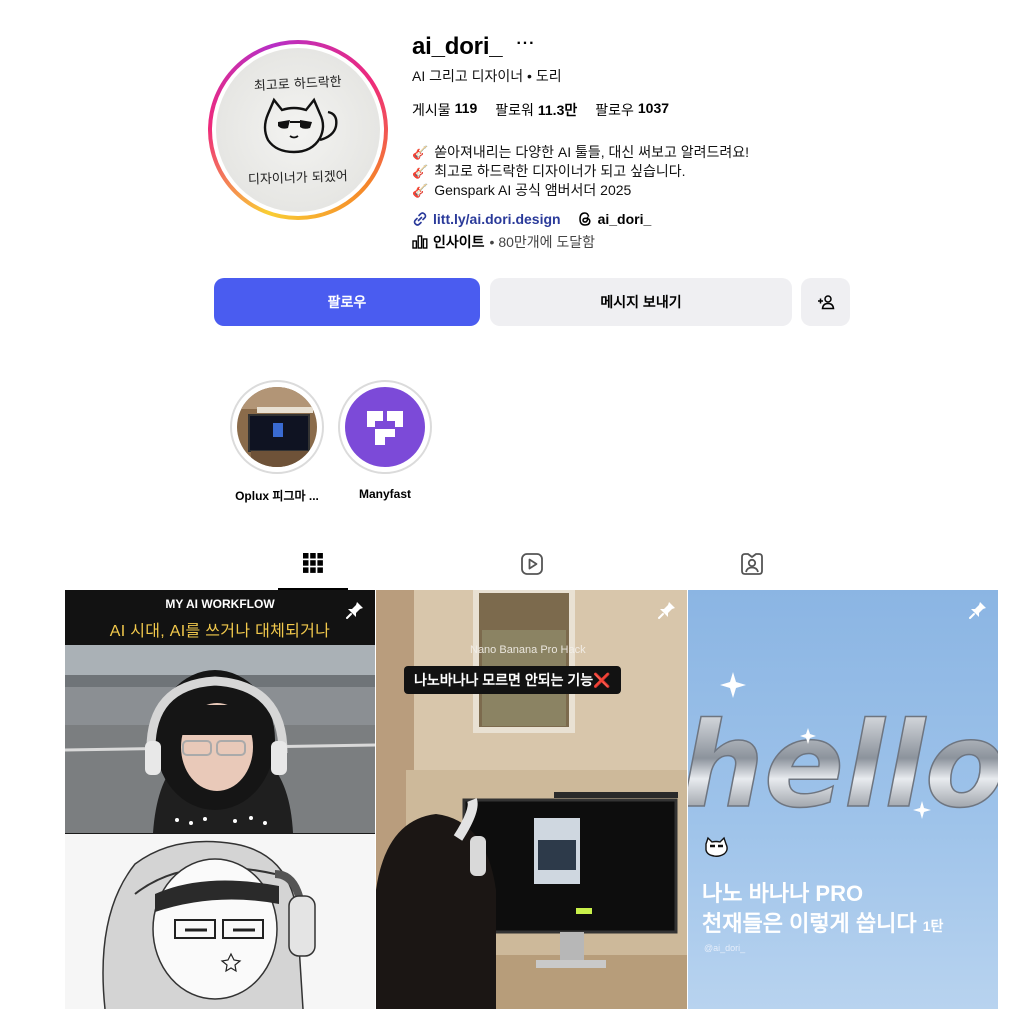 The image size is (1024, 1009). Describe the element at coordinates (431, 110) in the screenshot. I see `stat-label: 게시물` at that location.